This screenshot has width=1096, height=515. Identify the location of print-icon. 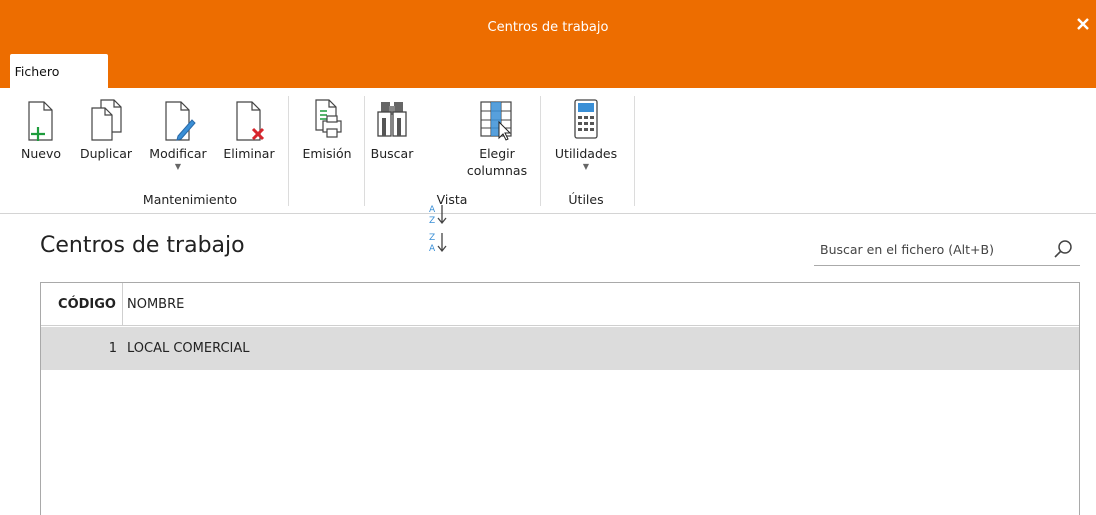
(328, 118).